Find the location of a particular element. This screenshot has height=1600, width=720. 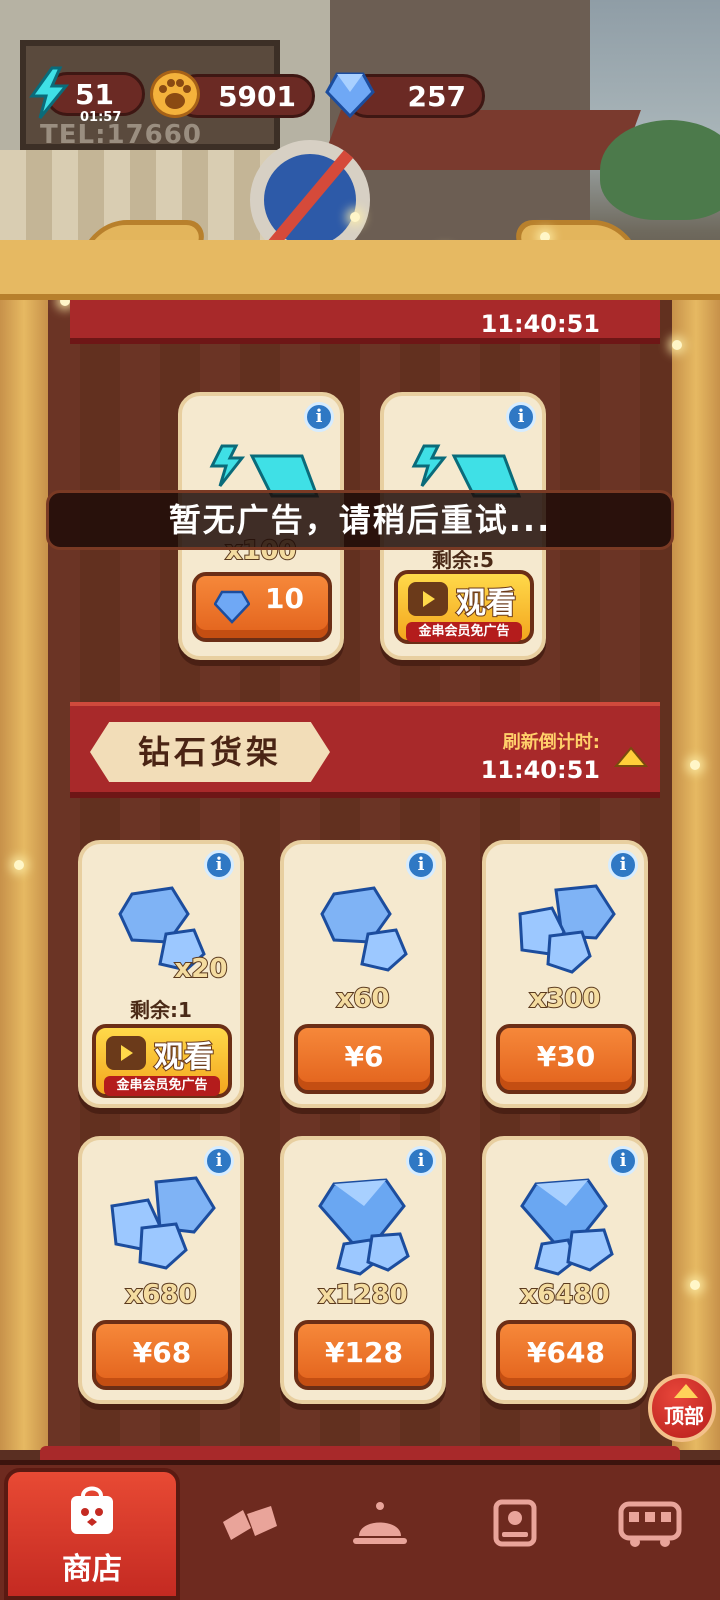

energy-timer: 01:57 is located at coordinates (101, 117).